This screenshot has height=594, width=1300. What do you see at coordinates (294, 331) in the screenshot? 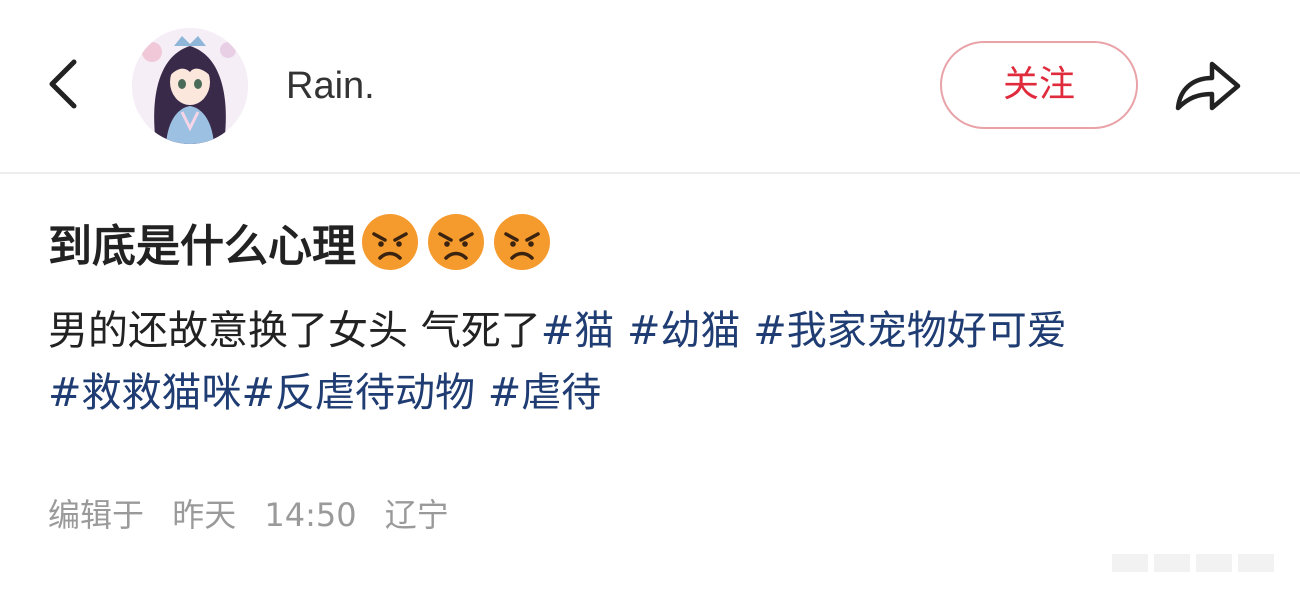
I see `post-body-text: 男的还故意换了女头 气死了` at bounding box center [294, 331].